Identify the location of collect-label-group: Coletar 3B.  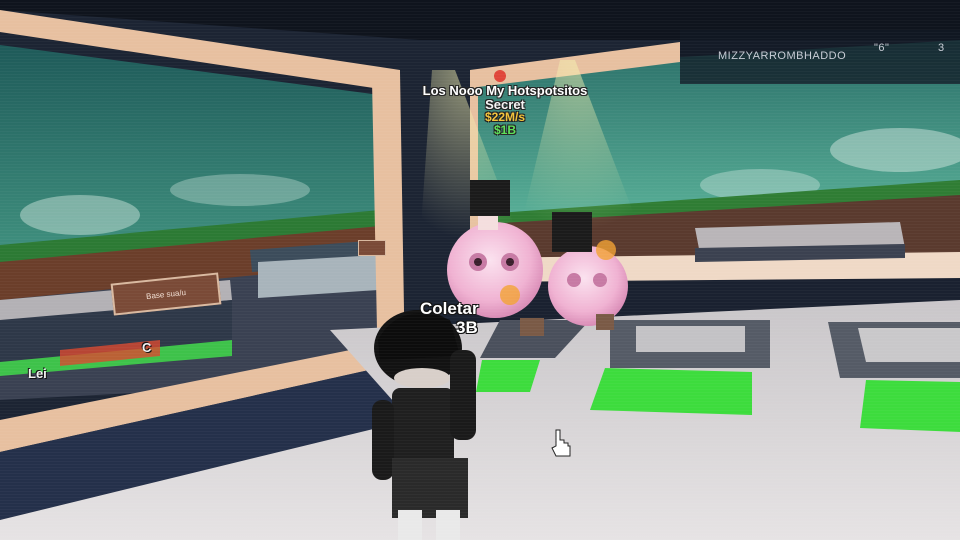
(449, 318).